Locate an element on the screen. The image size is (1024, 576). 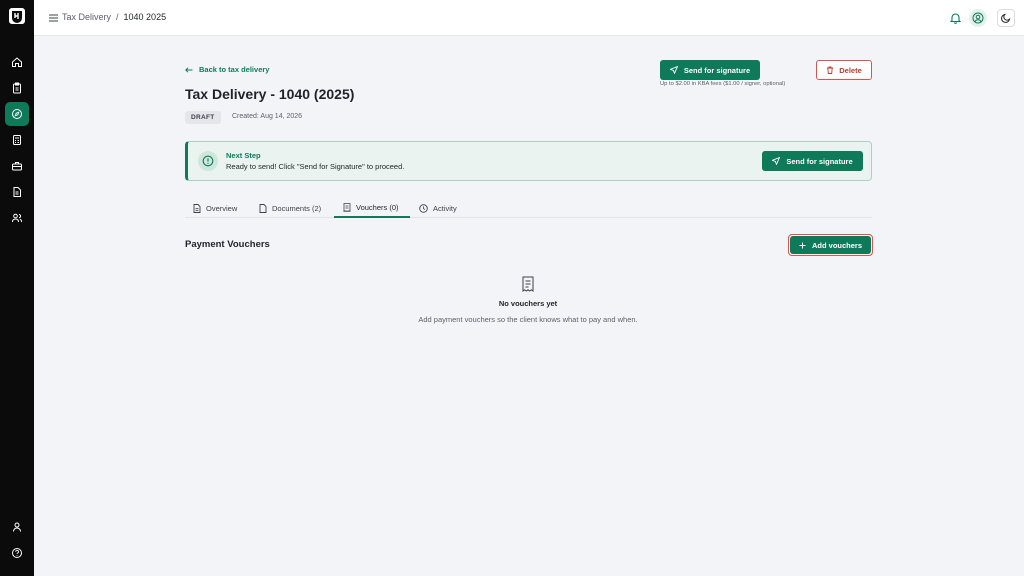
dark-mode-icon is located at coordinates (1006, 18).